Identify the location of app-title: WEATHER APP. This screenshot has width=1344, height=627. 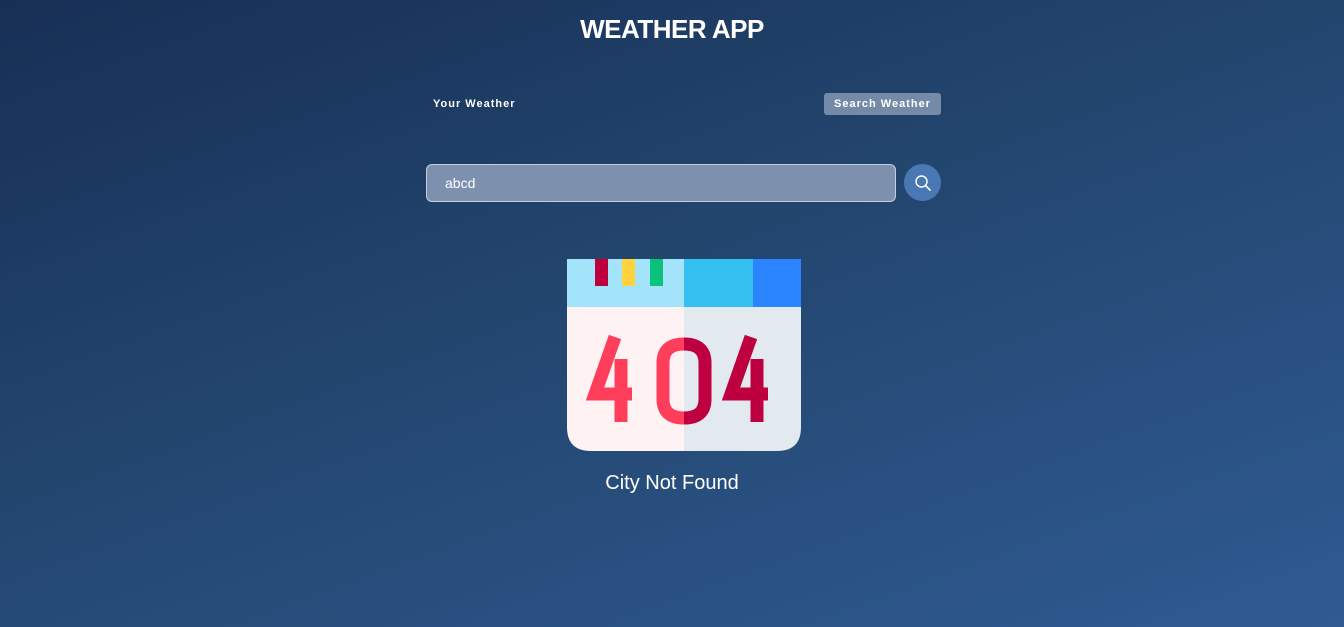
(672, 29).